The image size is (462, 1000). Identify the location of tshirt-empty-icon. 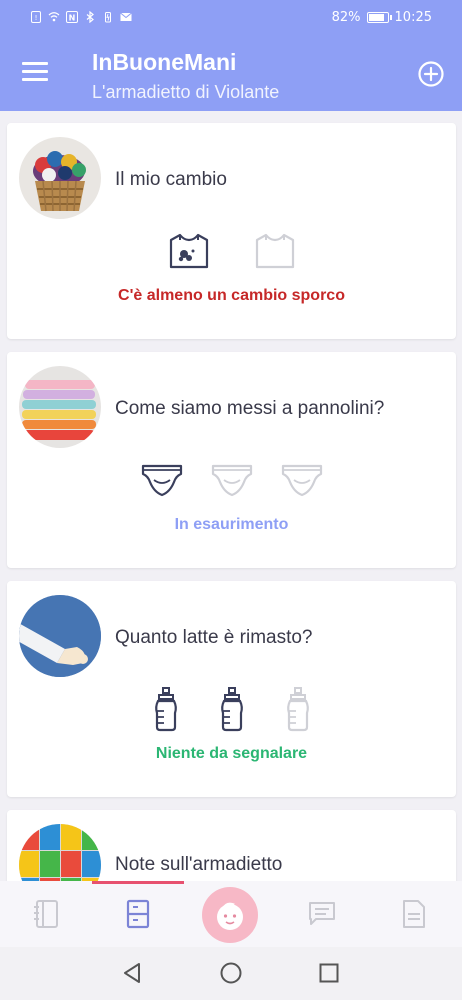
(275, 251).